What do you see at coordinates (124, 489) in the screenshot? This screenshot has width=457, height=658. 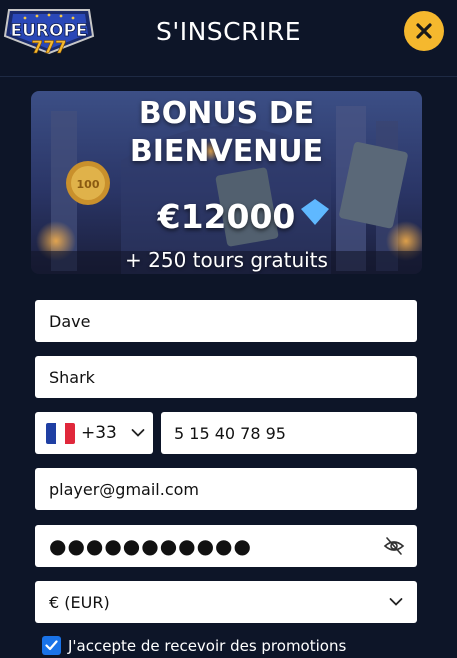 I see `email-value: player@gmail.com` at bounding box center [124, 489].